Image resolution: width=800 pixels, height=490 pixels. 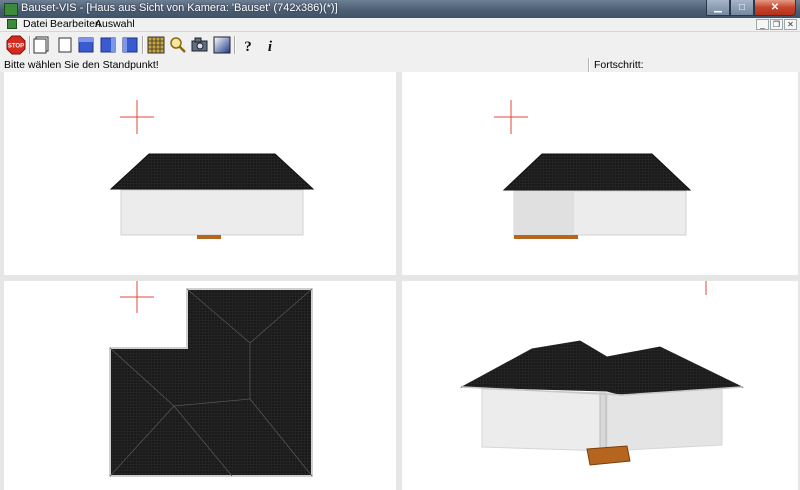 What do you see at coordinates (718, 8) in the screenshot?
I see `minimize-icon: ▁` at bounding box center [718, 8].